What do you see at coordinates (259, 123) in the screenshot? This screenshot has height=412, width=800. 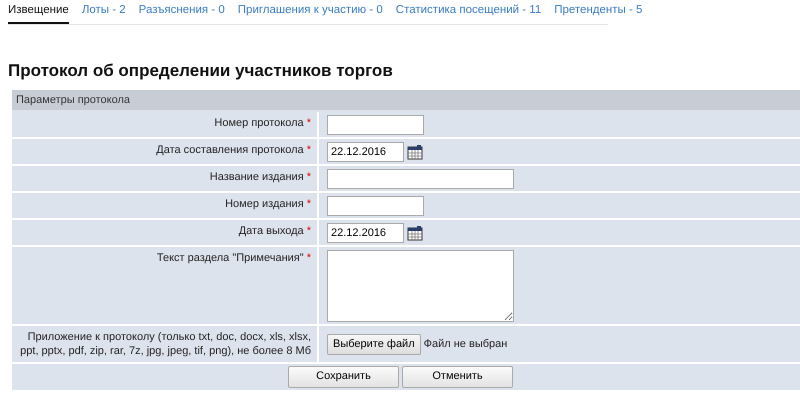 I see `field-label: Номер протокола` at bounding box center [259, 123].